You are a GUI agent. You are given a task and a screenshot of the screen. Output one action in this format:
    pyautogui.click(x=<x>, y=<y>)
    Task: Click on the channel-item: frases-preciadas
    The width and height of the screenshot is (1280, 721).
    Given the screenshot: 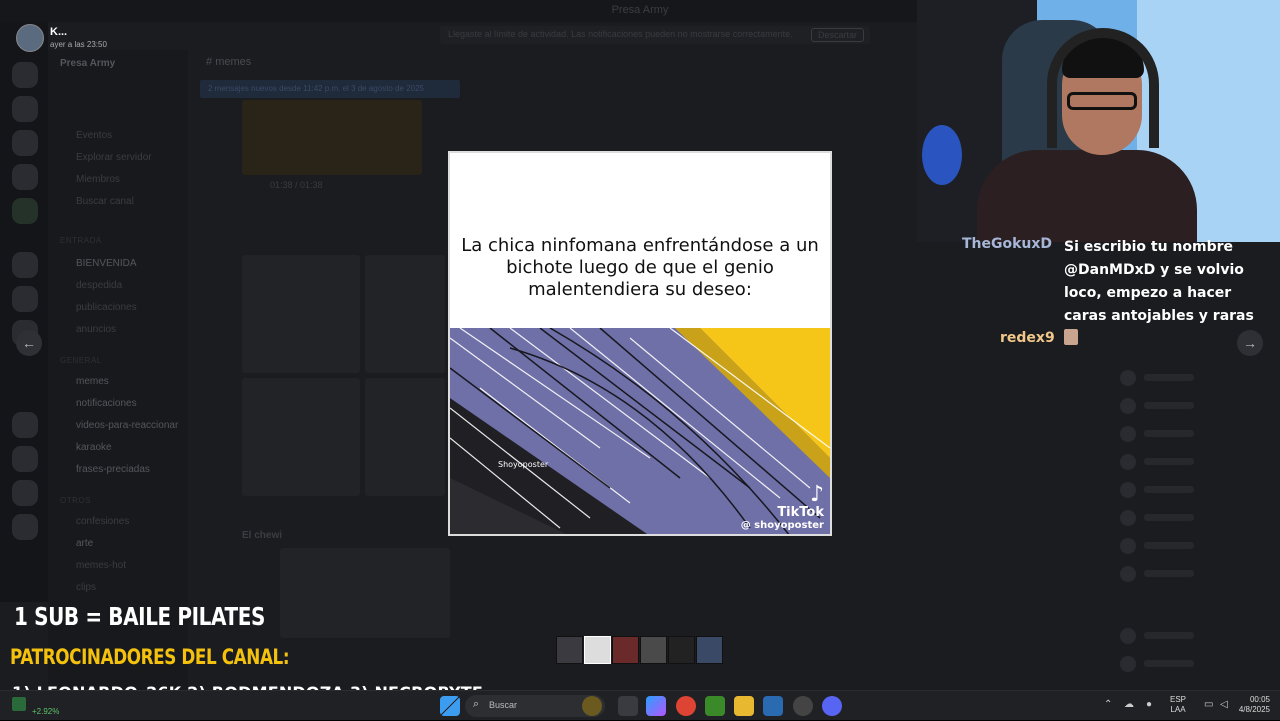 What is the action you would take?
    pyautogui.click(x=113, y=469)
    